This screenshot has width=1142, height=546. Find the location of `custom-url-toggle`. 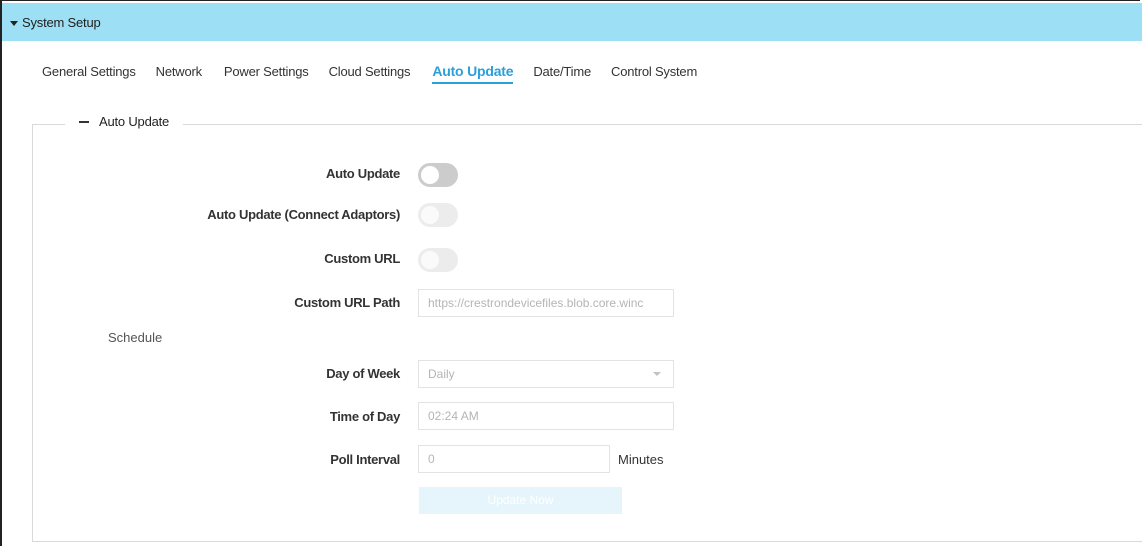

custom-url-toggle is located at coordinates (438, 260).